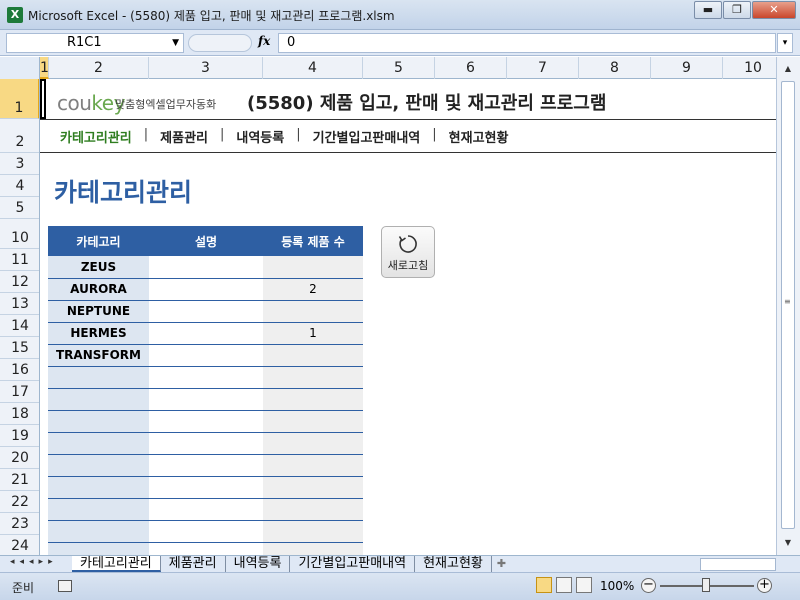 This screenshot has height=600, width=800. Describe the element at coordinates (116, 564) in the screenshot. I see `sheet-tab-category: 카테고리관리` at that location.